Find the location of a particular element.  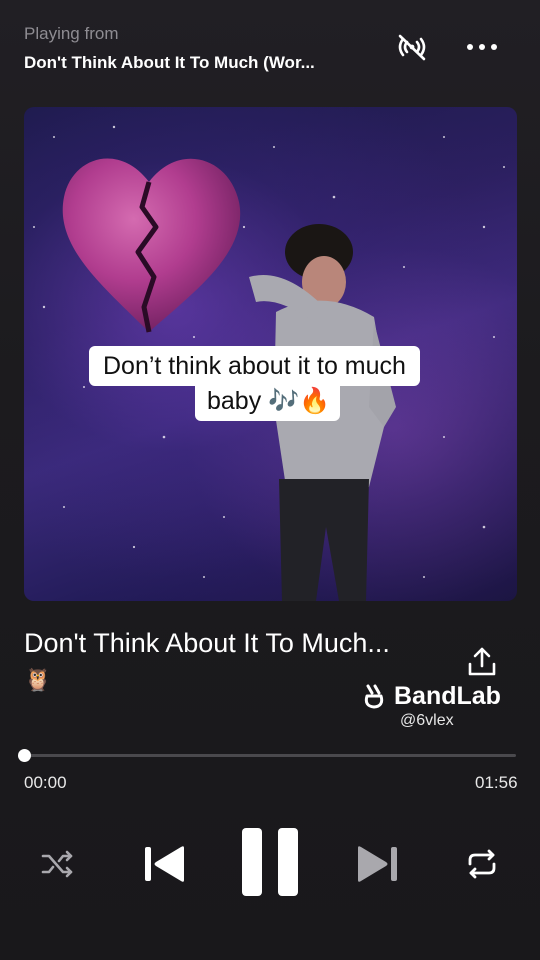

artist-handle: @6vlex is located at coordinates (427, 721).